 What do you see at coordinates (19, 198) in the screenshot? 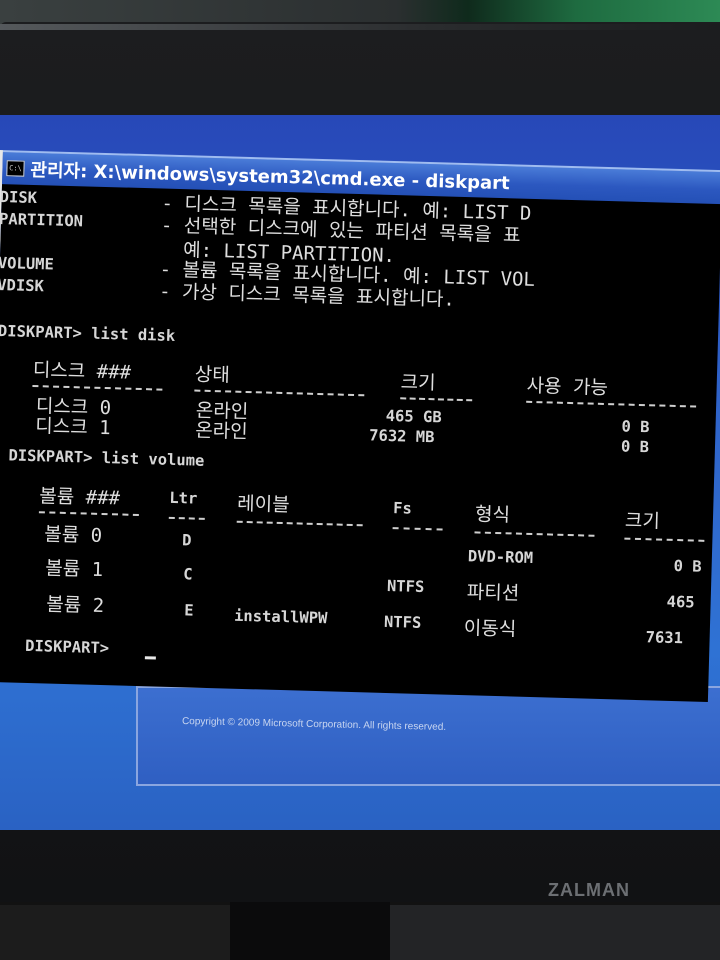
I see `help-command: DISK` at bounding box center [19, 198].